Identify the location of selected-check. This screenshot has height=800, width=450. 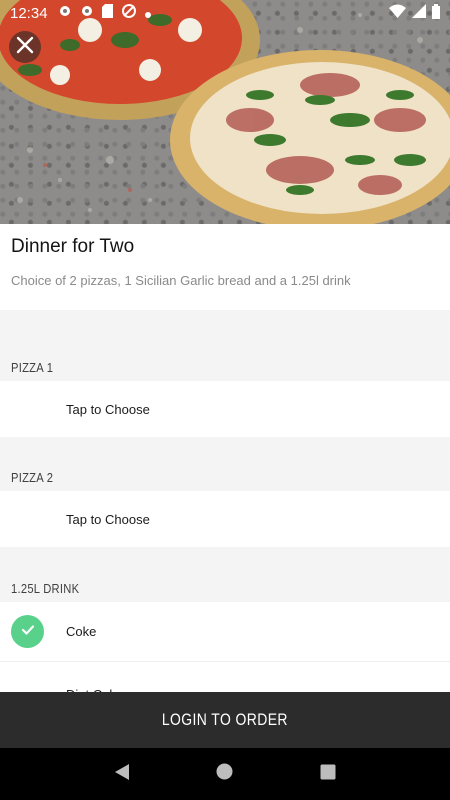
(27, 631).